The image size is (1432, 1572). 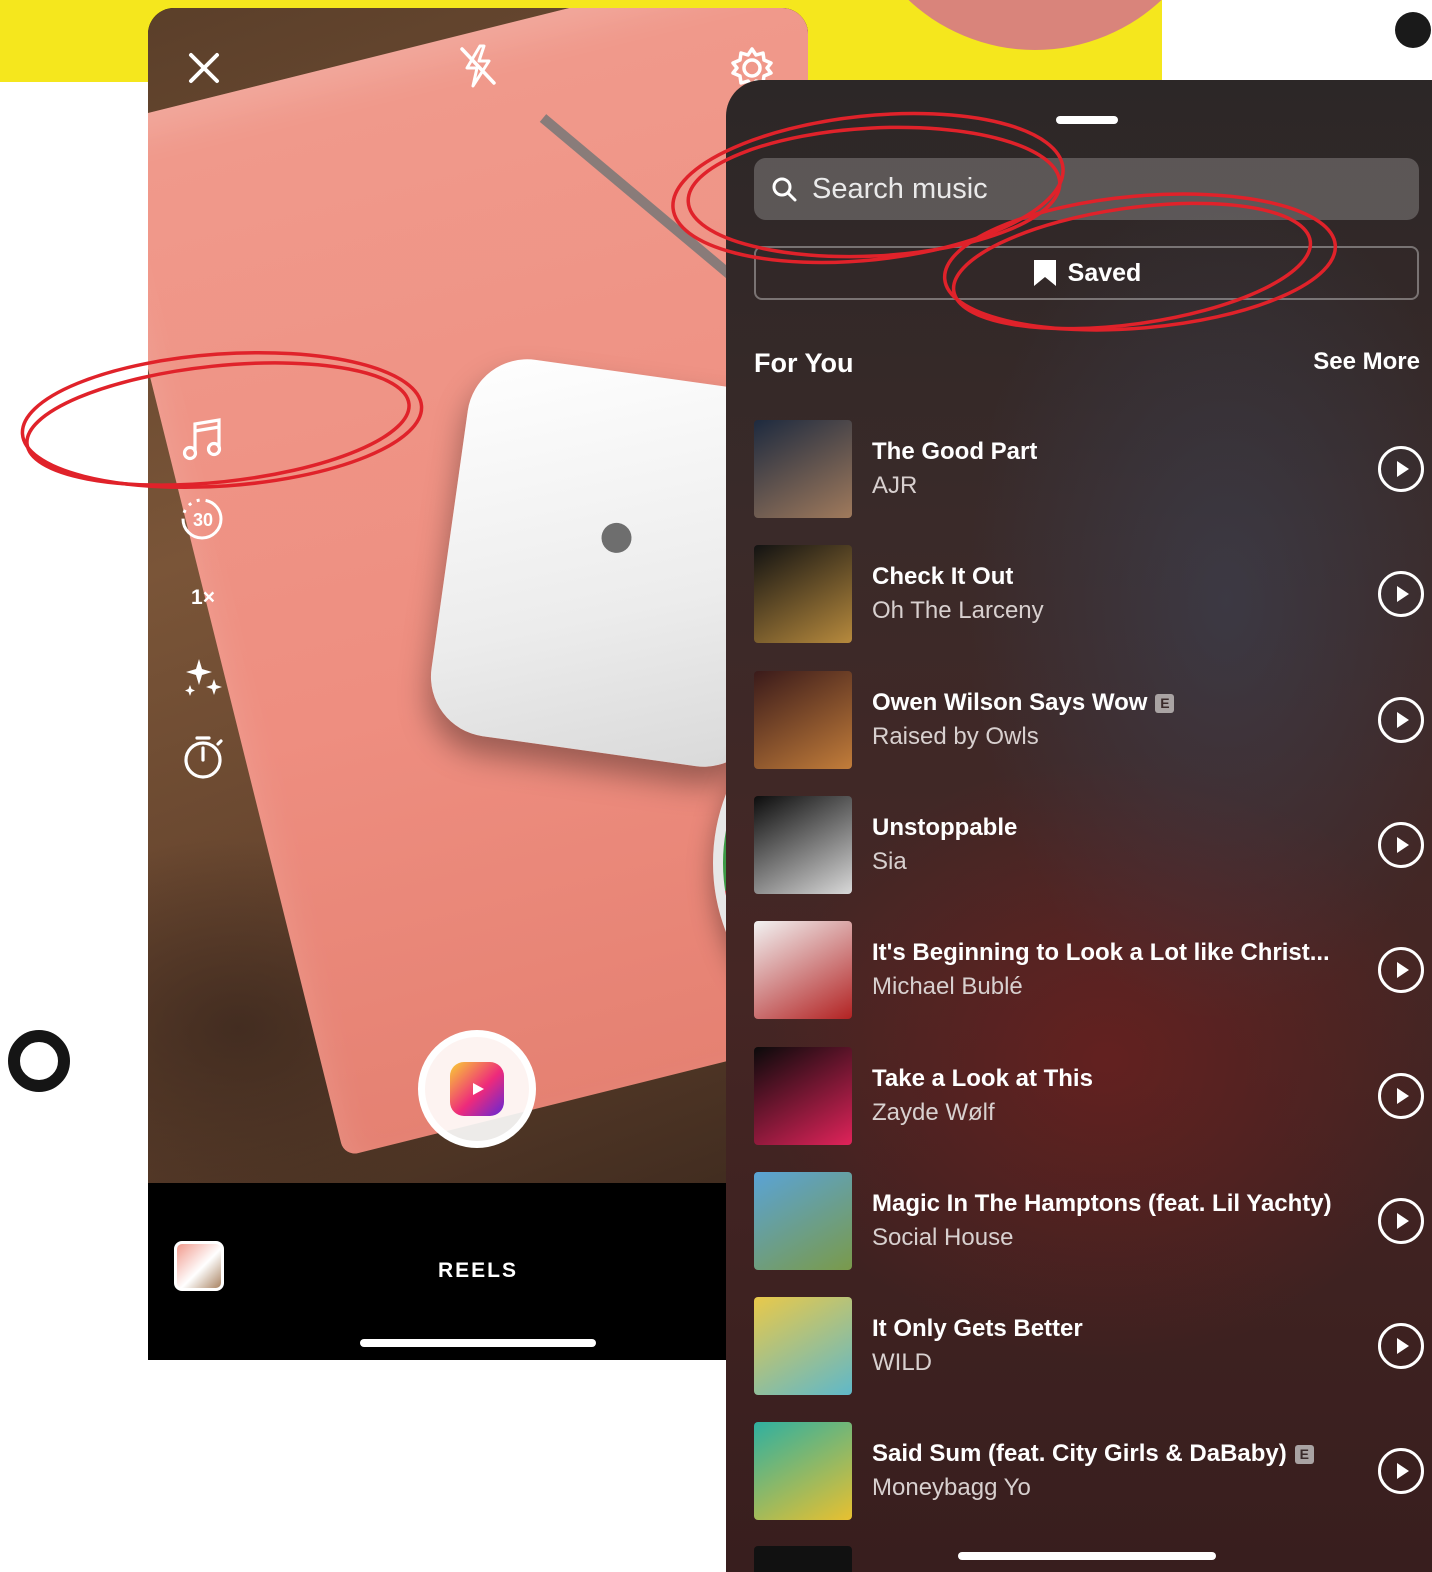 I want to click on track-row: Owen Wilson Says Wow E Raised by Owls, so click(x=1093, y=719).